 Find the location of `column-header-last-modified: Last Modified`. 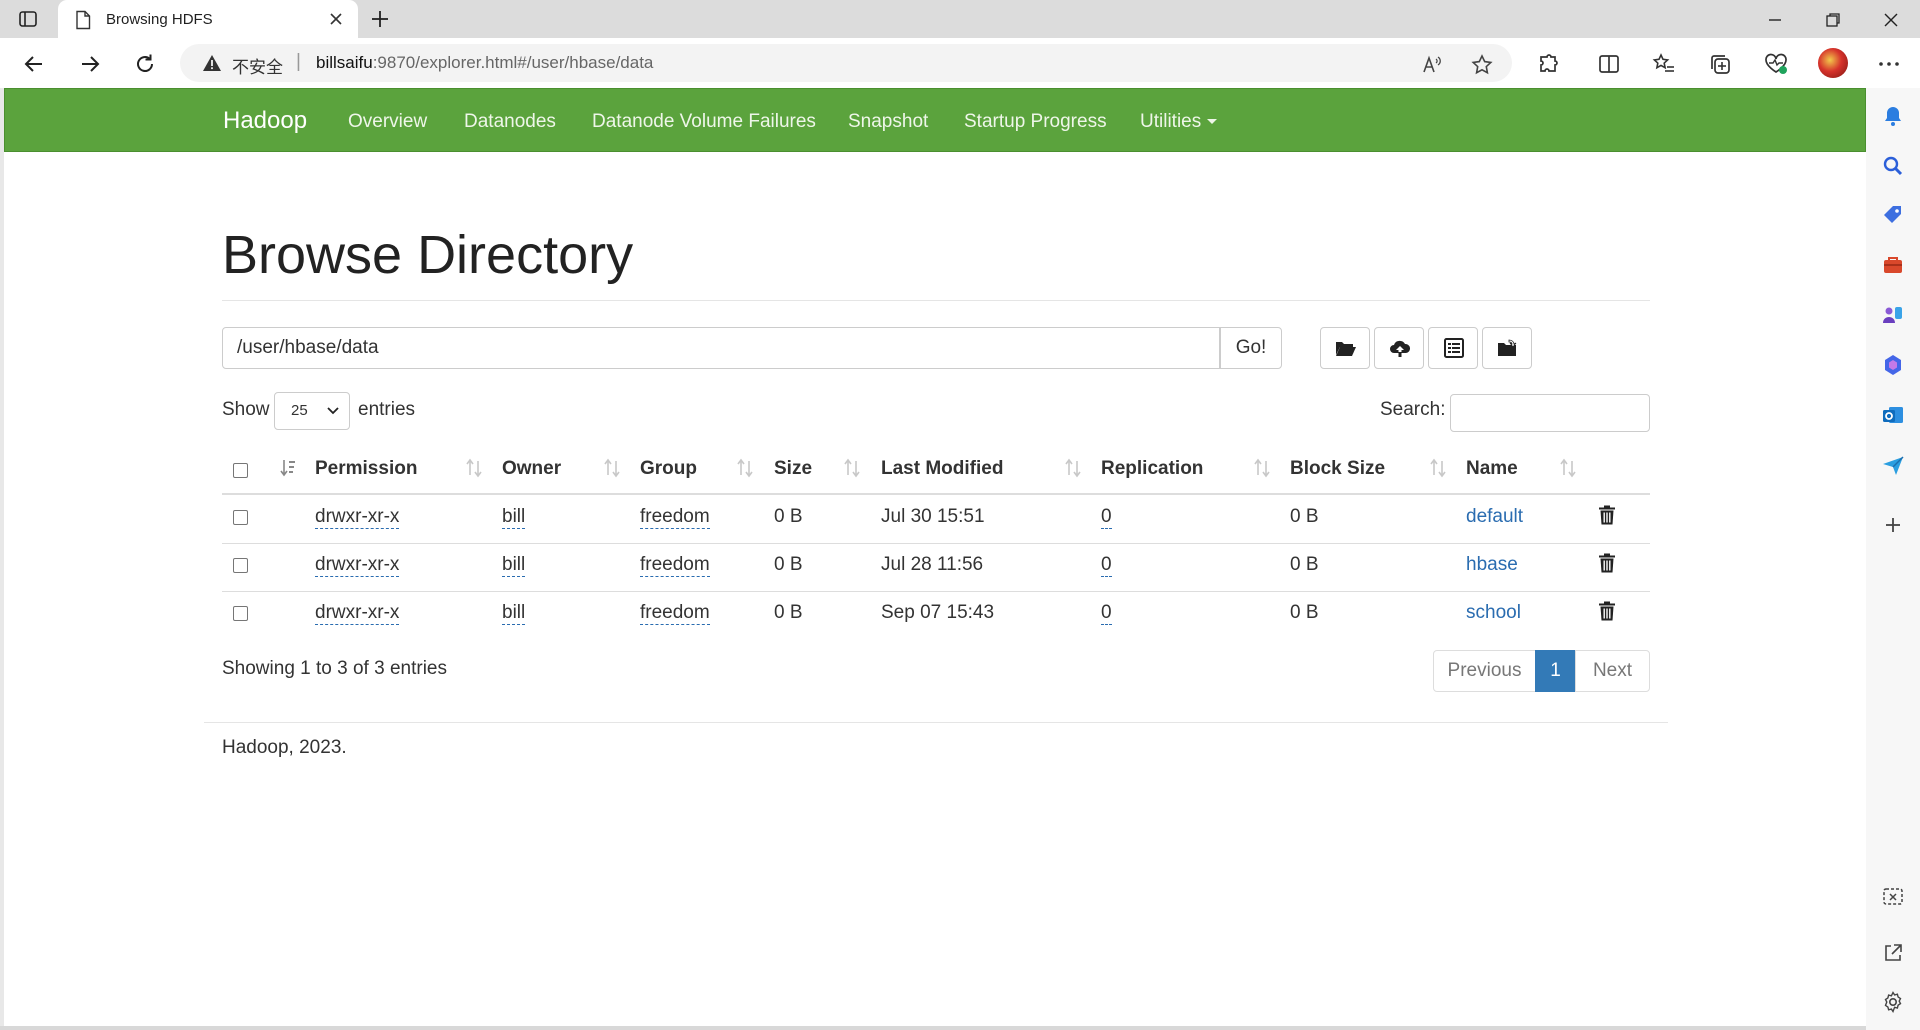

column-header-last-modified: Last Modified is located at coordinates (942, 469).